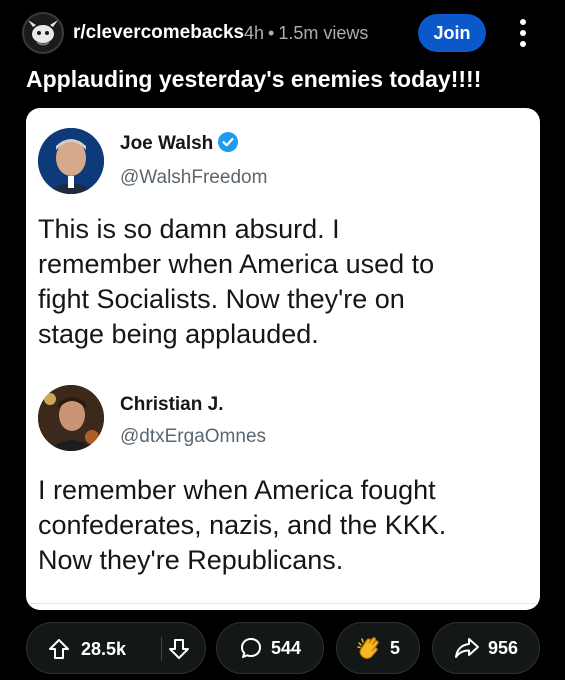  What do you see at coordinates (523, 33) in the screenshot?
I see `more-vertical-icon` at bounding box center [523, 33].